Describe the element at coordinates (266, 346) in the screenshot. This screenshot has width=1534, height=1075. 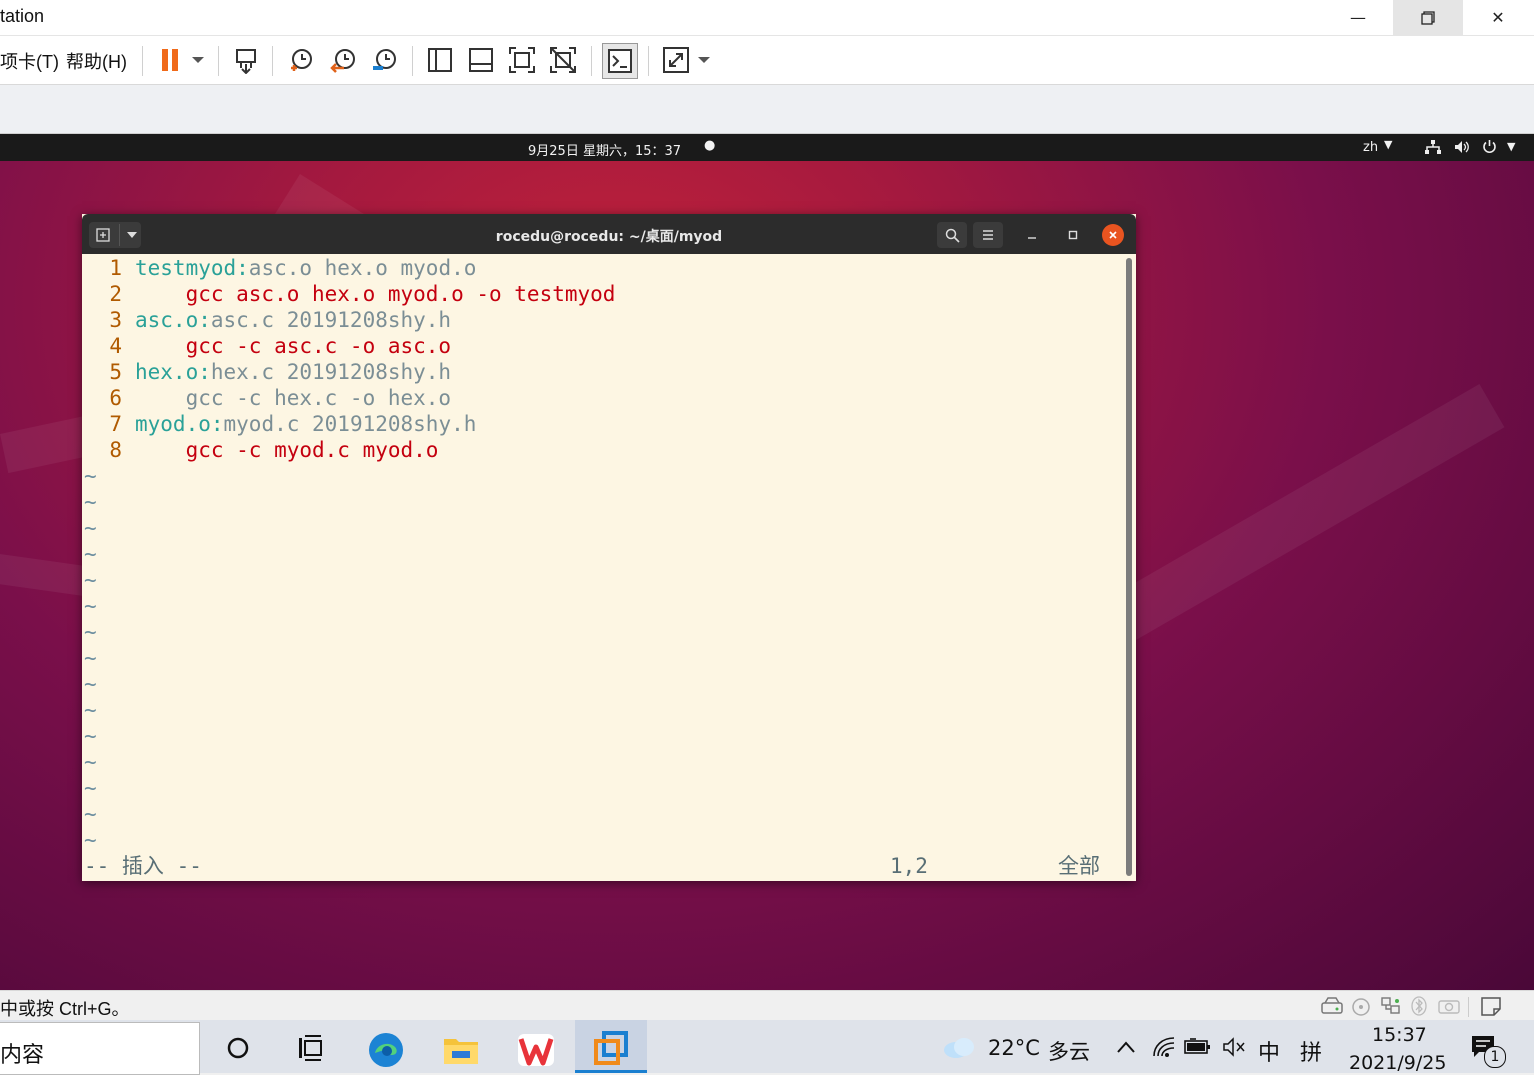
I see `vim-line: 4 gcc -c asc.c -o asc.o` at that location.